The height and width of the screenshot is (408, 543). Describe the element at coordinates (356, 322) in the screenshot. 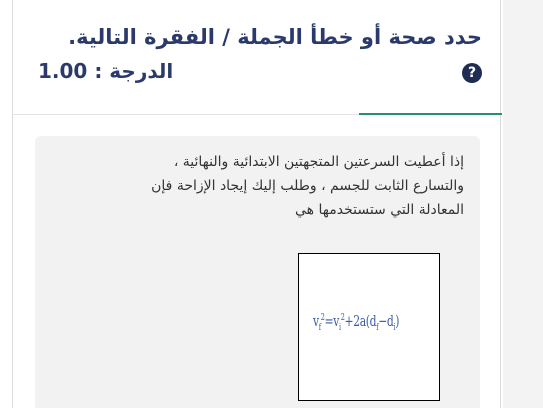

I see `equation-formula: vf2=vi2+2a(df−di)` at that location.